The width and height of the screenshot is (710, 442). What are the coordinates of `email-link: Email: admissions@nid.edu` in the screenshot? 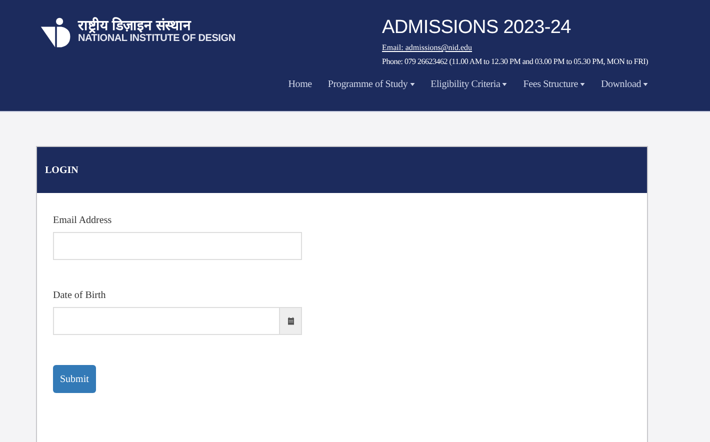 It's located at (427, 47).